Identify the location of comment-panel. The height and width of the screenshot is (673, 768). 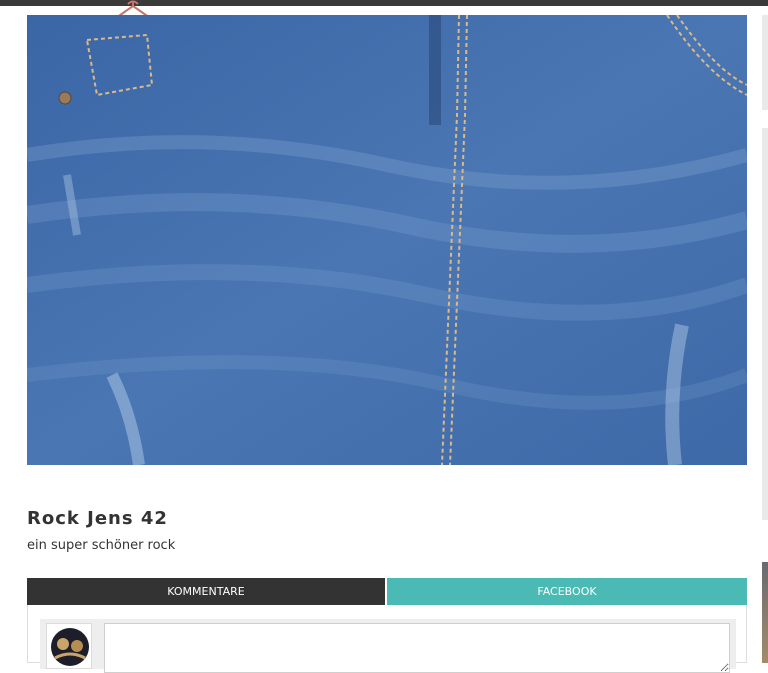
(387, 639).